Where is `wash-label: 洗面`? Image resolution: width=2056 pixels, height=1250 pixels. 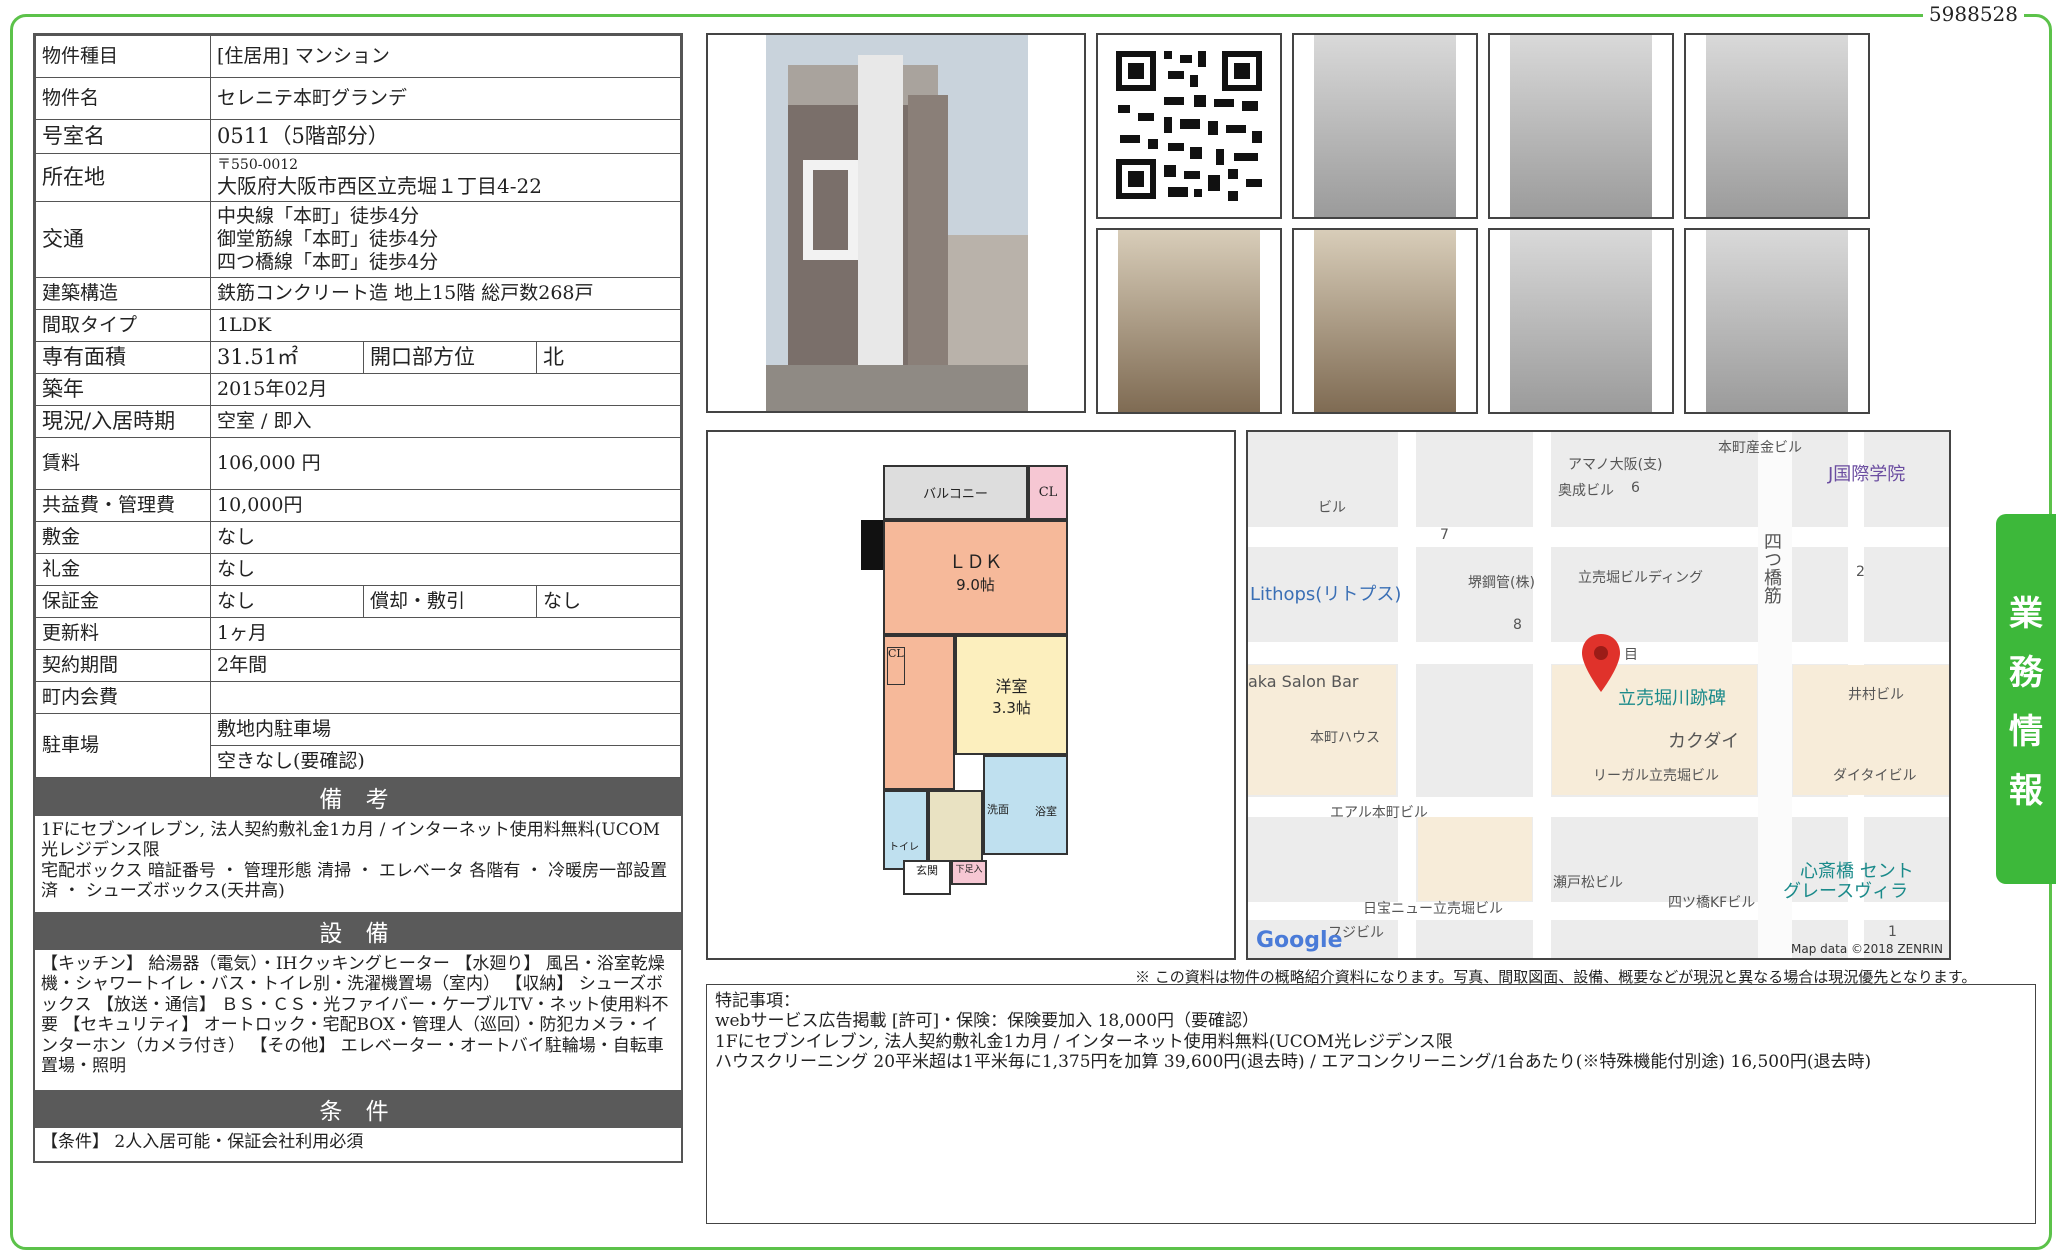
wash-label: 洗面 is located at coordinates (998, 809).